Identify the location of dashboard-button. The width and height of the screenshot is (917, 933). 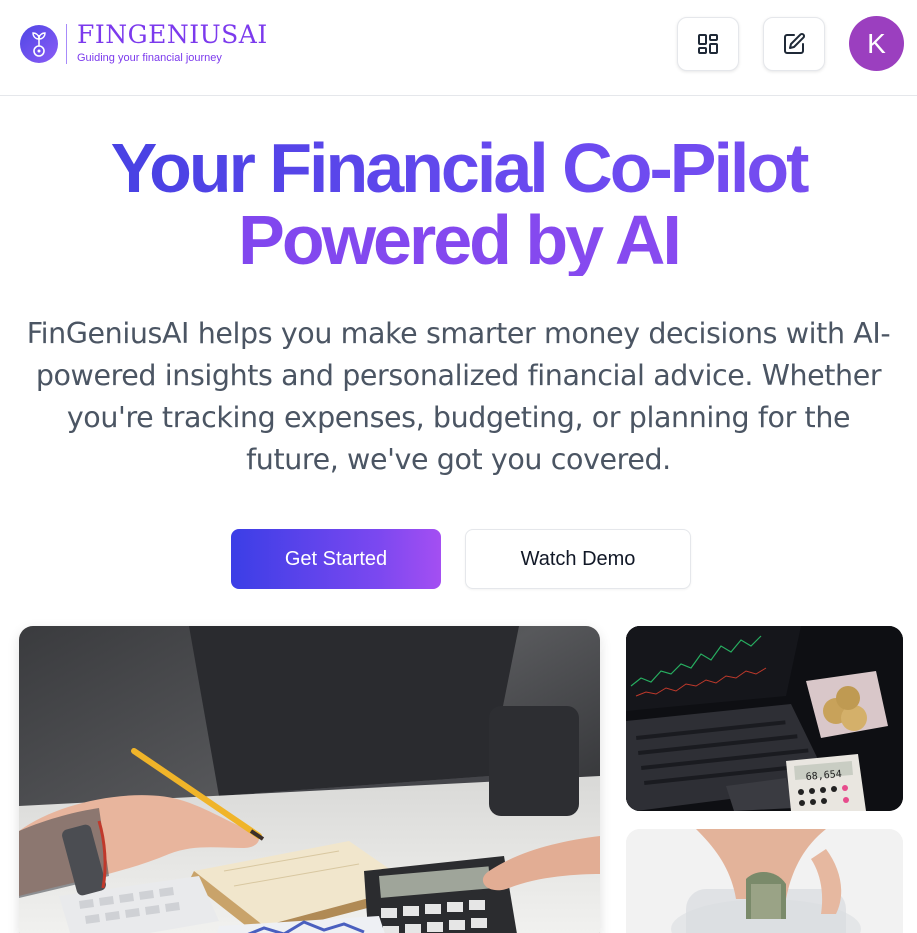
(708, 44).